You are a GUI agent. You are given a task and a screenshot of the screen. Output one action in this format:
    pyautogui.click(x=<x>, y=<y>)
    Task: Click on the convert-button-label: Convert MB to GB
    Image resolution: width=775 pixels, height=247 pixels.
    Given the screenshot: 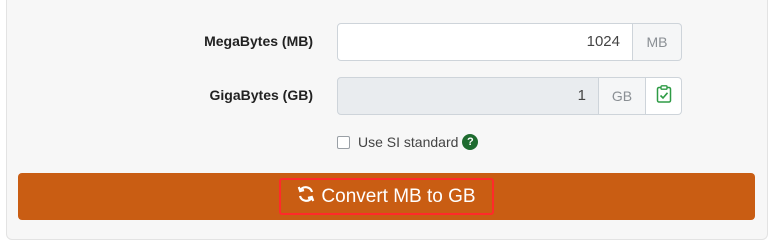 What is the action you would take?
    pyautogui.click(x=398, y=196)
    